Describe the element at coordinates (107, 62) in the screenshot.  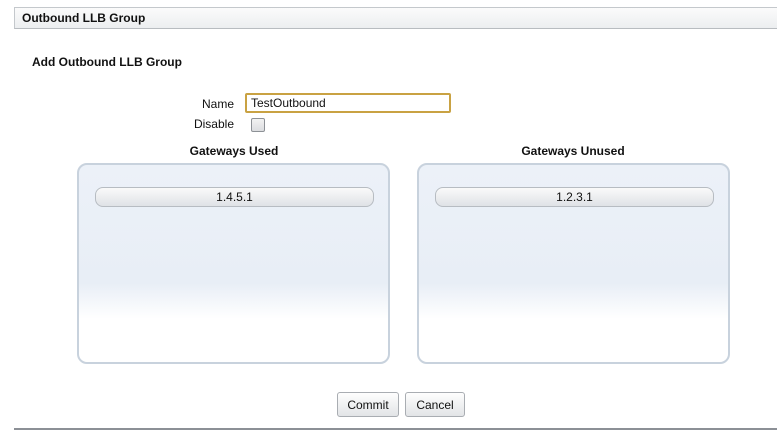
I see `form-heading: Add Outbound LLB Group` at that location.